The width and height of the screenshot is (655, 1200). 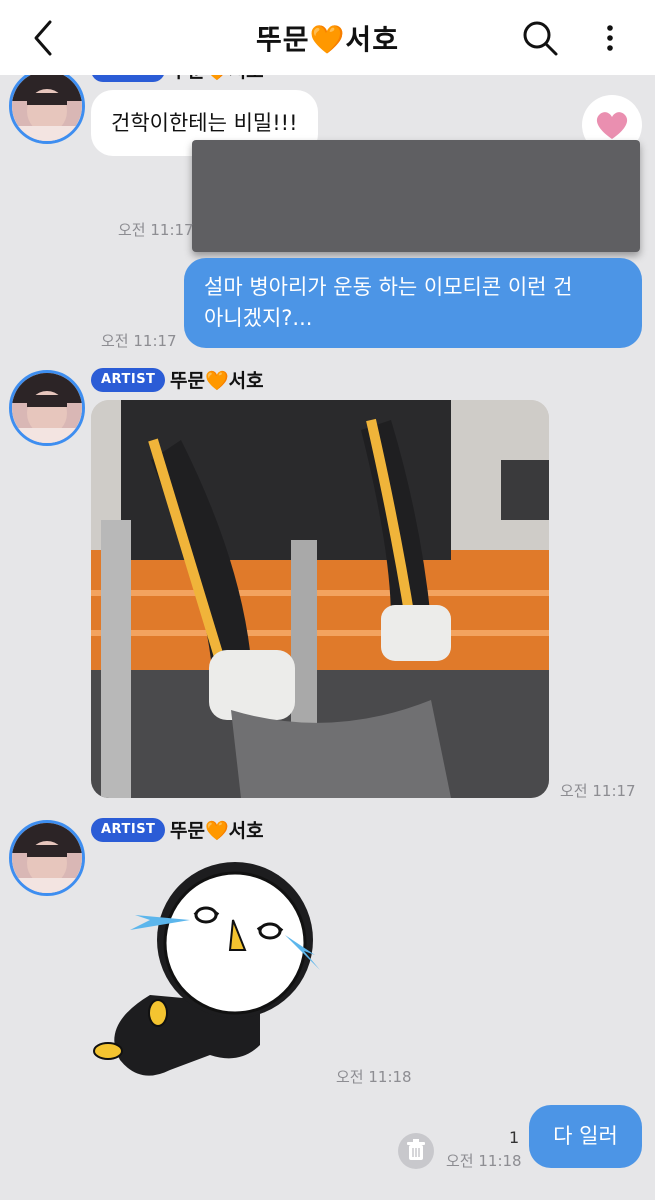 I want to click on redacted-area, so click(x=416, y=196).